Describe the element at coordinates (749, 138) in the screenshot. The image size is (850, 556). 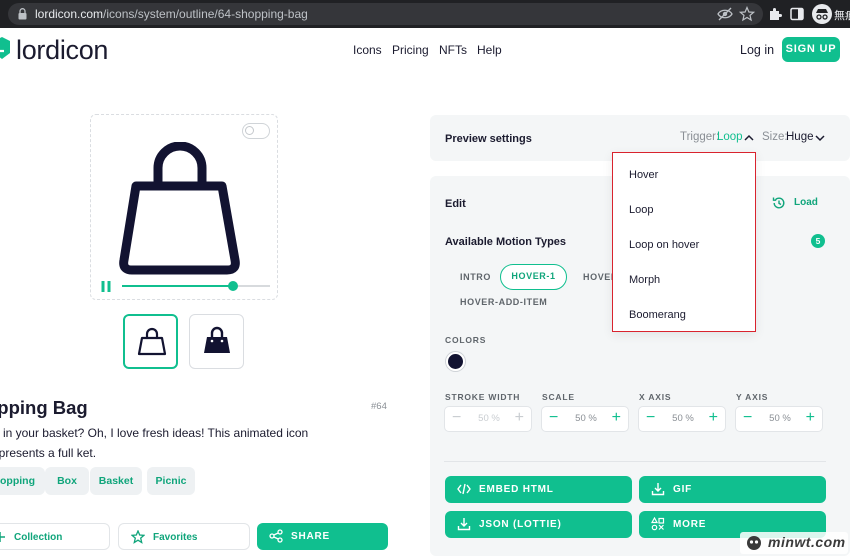
I see `chevron-up-icon` at that location.